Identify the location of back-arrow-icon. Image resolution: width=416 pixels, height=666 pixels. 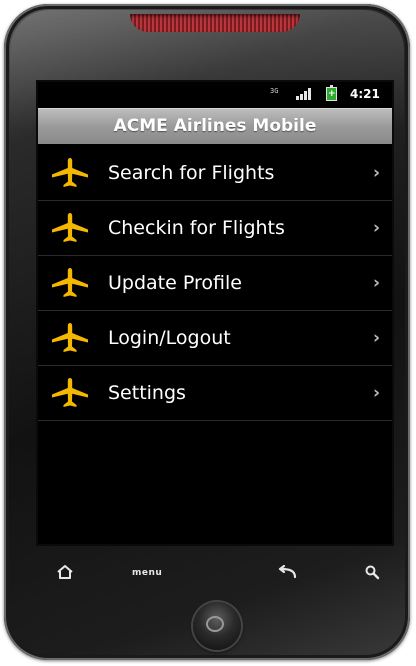
(287, 572).